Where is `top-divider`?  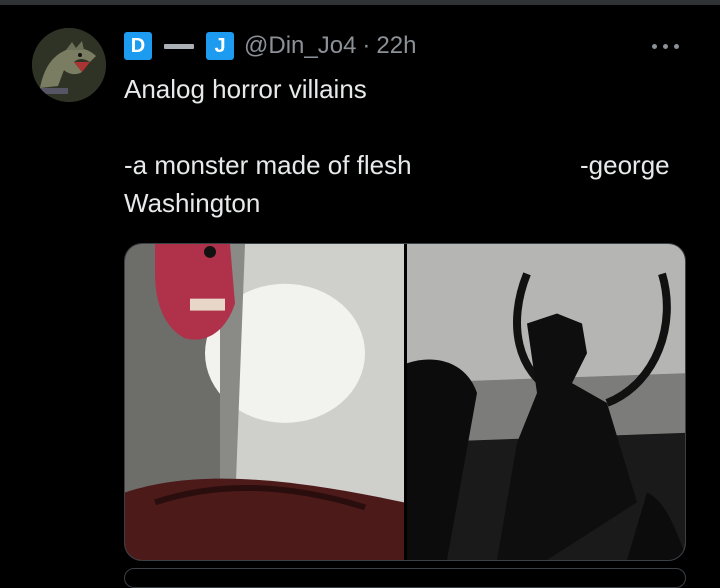
top-divider is located at coordinates (360, 2).